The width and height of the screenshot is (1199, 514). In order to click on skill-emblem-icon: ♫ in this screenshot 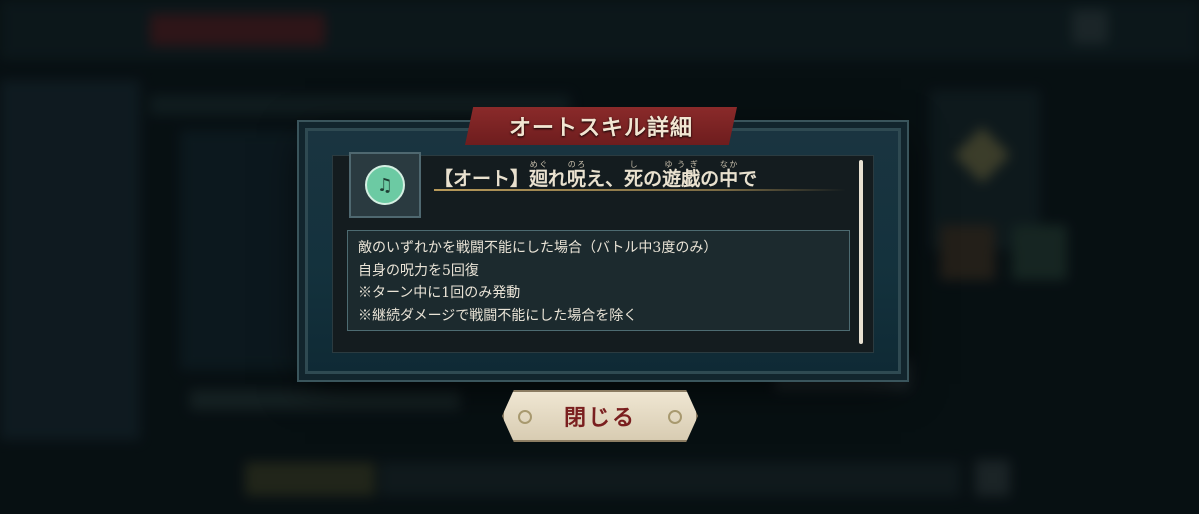, I will do `click(385, 185)`.